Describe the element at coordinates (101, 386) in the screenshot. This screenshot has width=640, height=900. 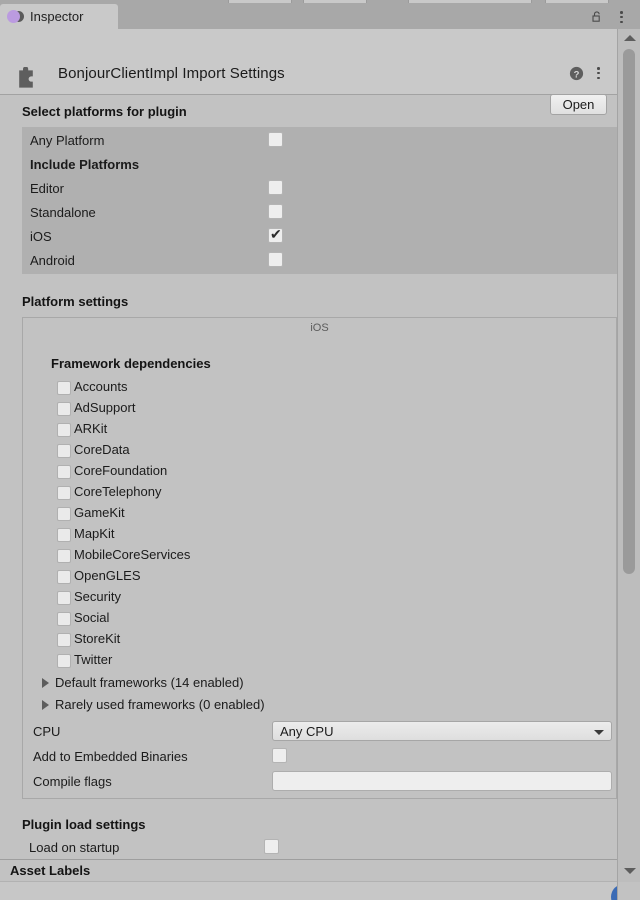
I see `framework-label: Accounts` at that location.